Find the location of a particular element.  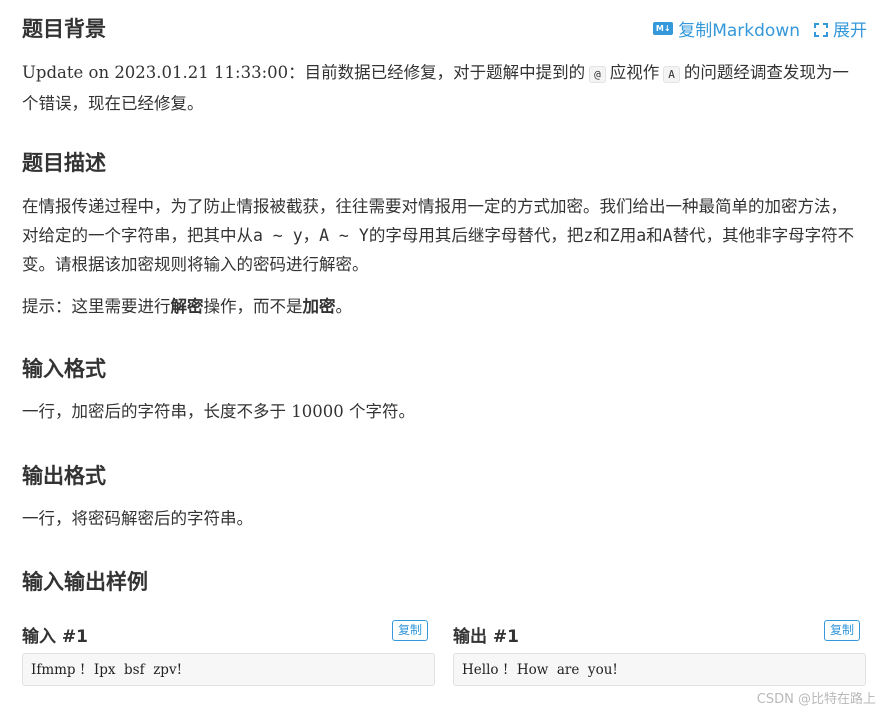

section-title-input-format: 输入格式 is located at coordinates (64, 369).